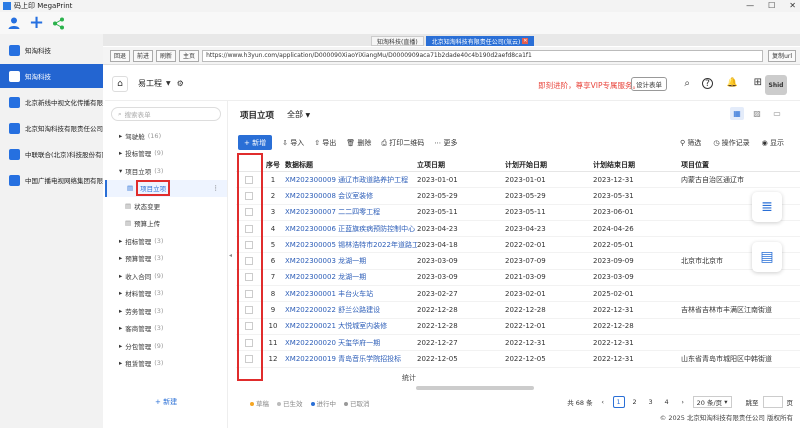  What do you see at coordinates (166, 346) in the screenshot?
I see `tree-item: ▸ 分包管理 (9)` at bounding box center [166, 346].